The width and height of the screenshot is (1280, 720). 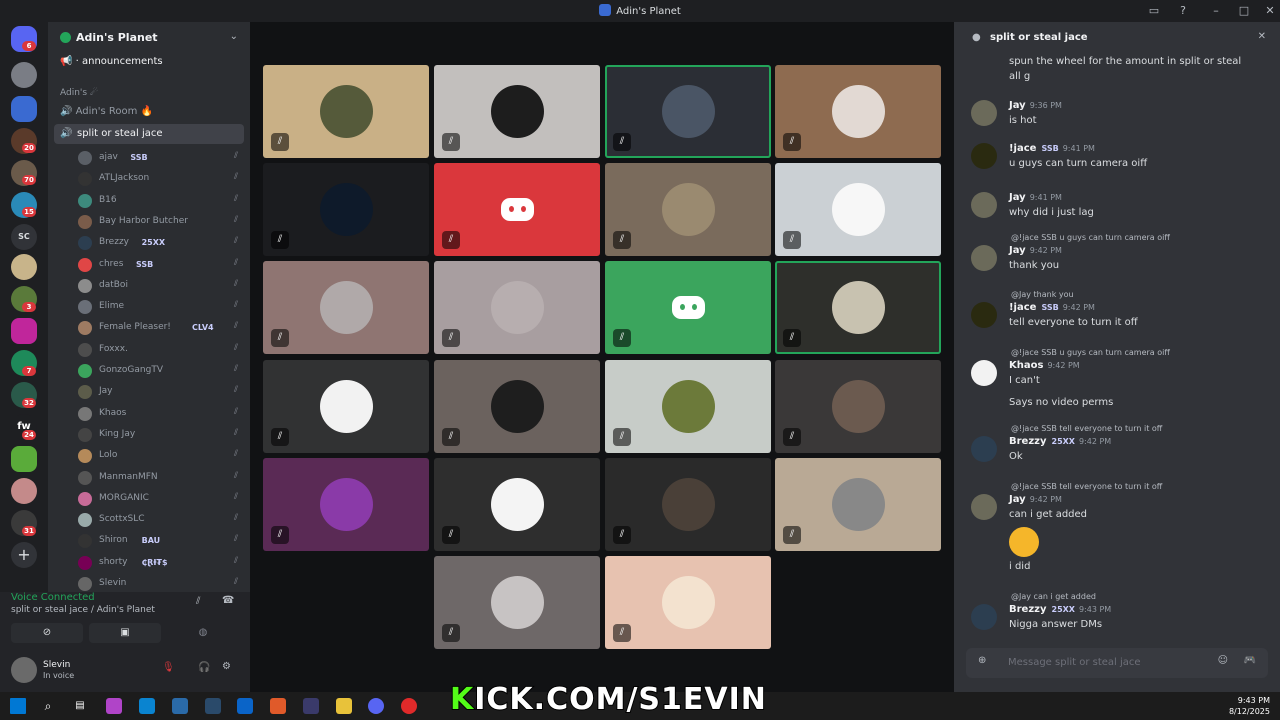 I want to click on voice-user: GonzoGangTV ⫽, so click(x=158, y=371).